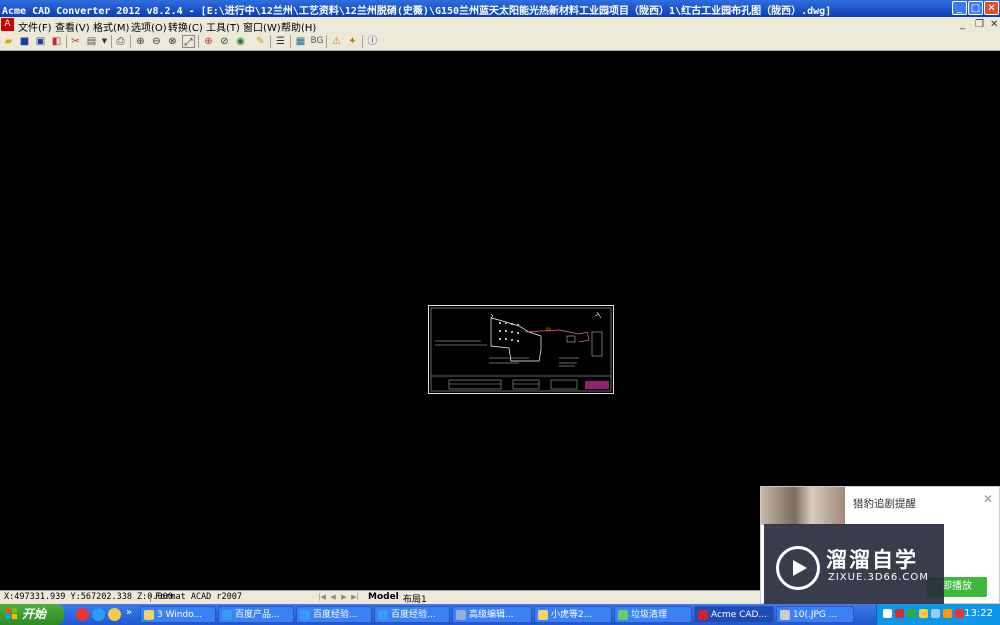 This screenshot has width=1000, height=625. What do you see at coordinates (149, 26) in the screenshot?
I see `menu-options: 选项(O)` at bounding box center [149, 26].